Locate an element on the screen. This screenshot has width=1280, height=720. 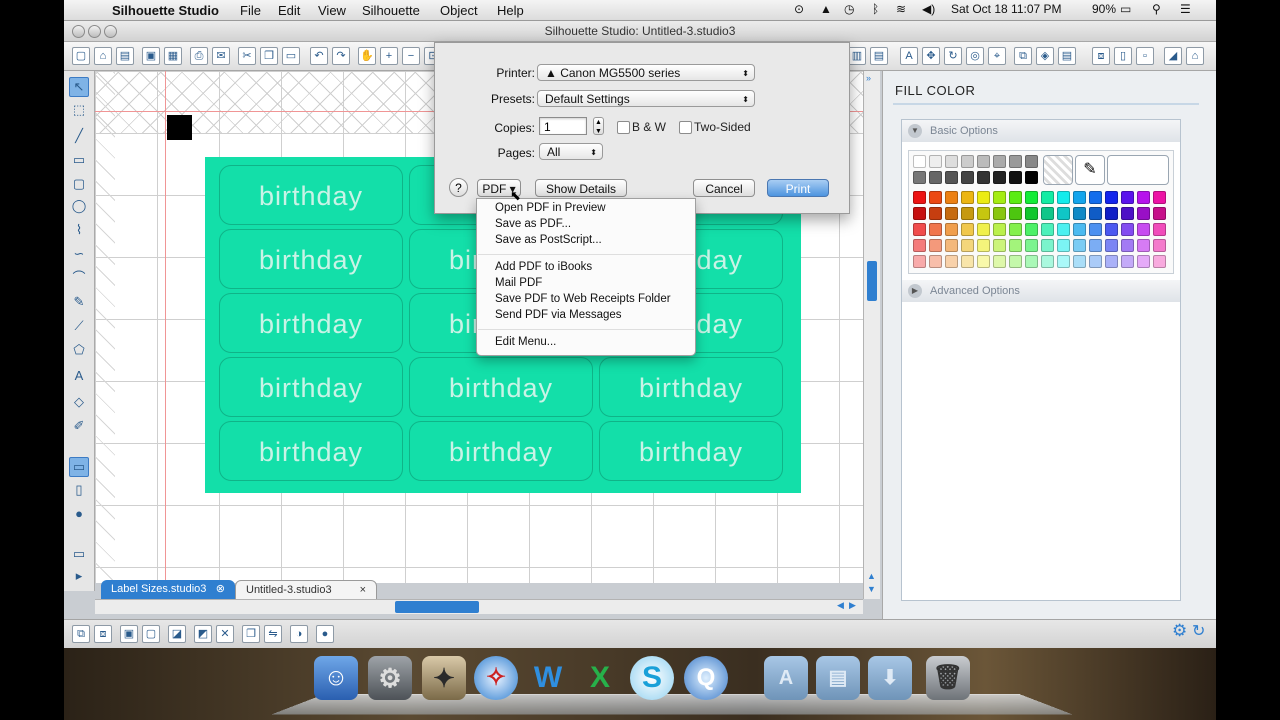
new-document-icon: ▢ is located at coordinates (81, 56).